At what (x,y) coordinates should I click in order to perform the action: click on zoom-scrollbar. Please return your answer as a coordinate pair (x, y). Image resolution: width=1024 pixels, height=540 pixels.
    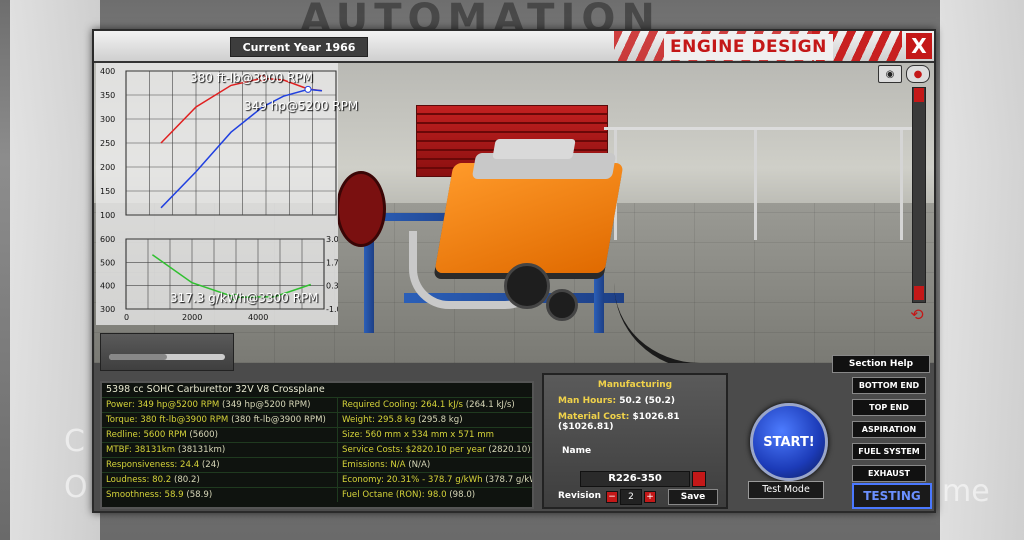
    Looking at the image, I should click on (919, 195).